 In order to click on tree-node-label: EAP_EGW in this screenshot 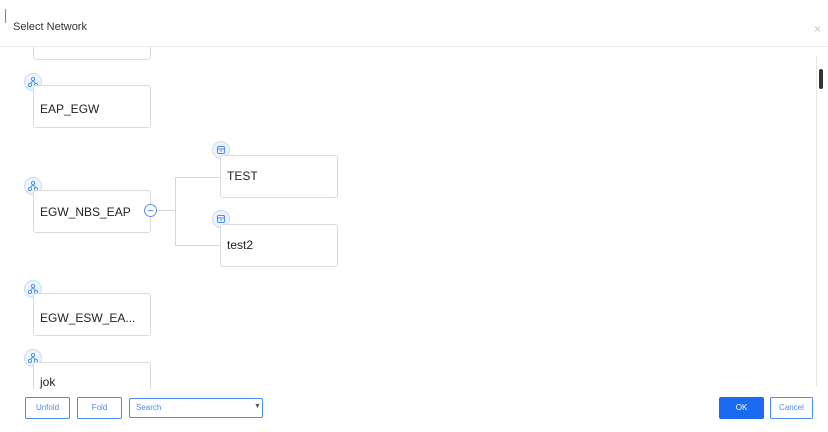, I will do `click(70, 109)`.